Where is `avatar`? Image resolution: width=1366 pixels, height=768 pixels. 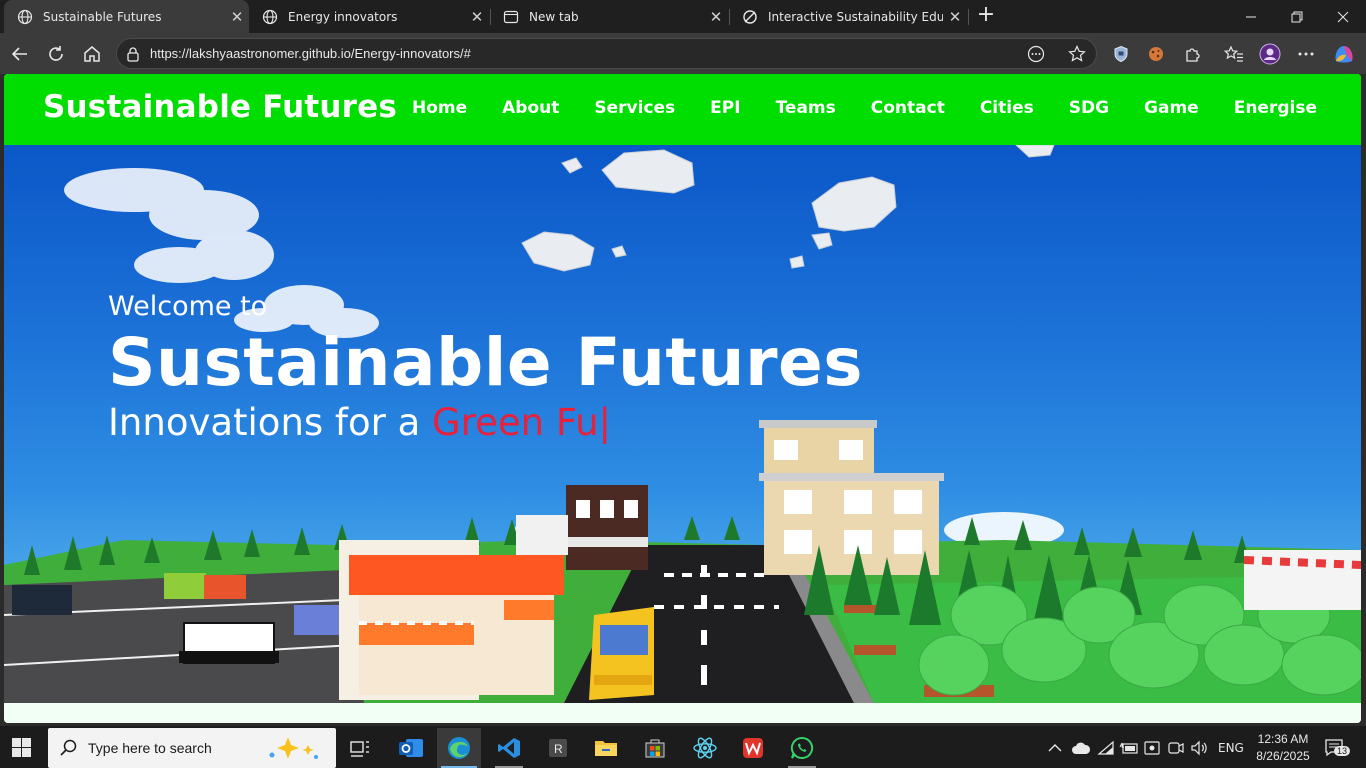 avatar is located at coordinates (1270, 54).